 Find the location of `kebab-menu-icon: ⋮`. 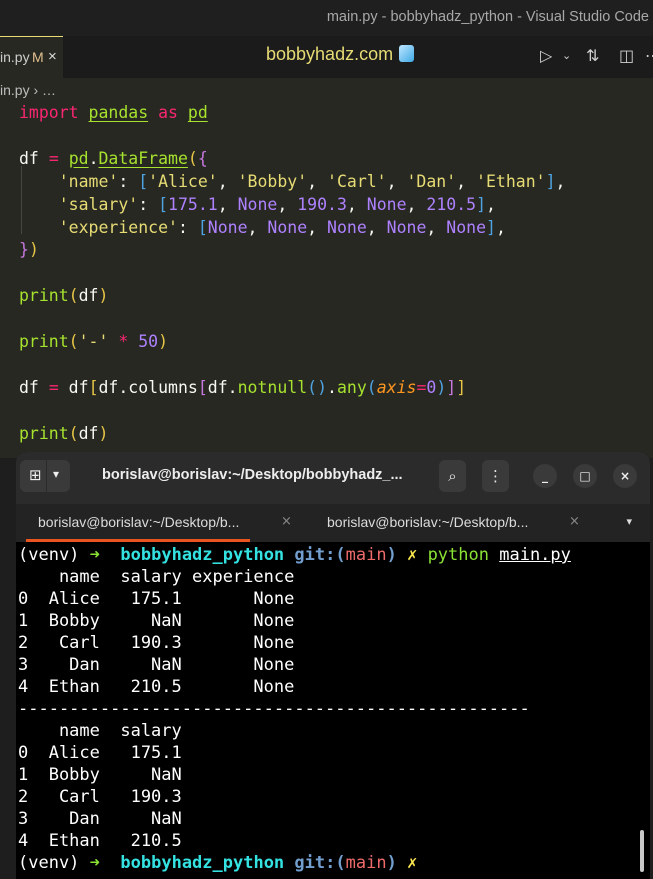

kebab-menu-icon: ⋮ is located at coordinates (495, 476).